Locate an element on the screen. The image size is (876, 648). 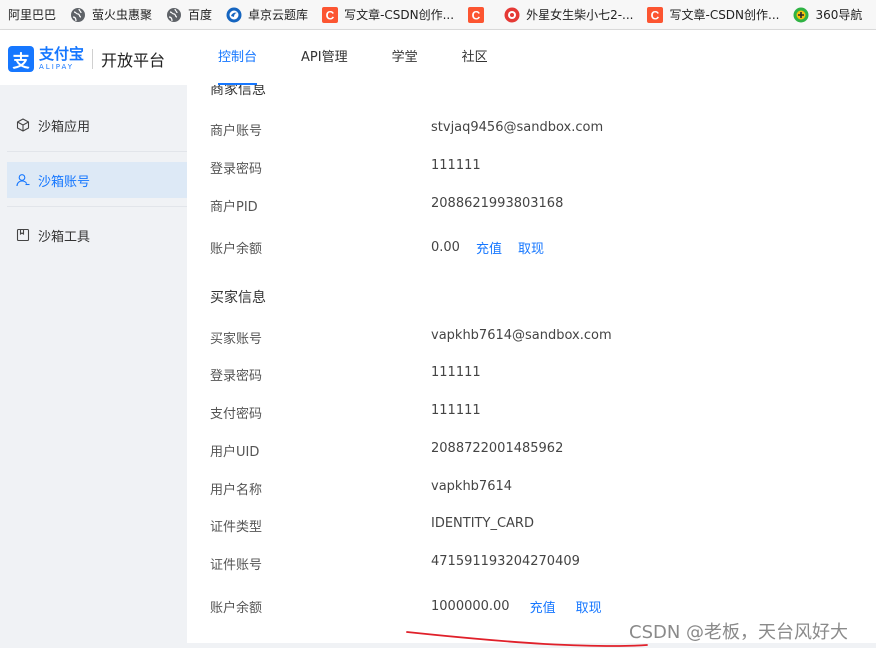
buyer-login-password-value: 111111 is located at coordinates (456, 372).